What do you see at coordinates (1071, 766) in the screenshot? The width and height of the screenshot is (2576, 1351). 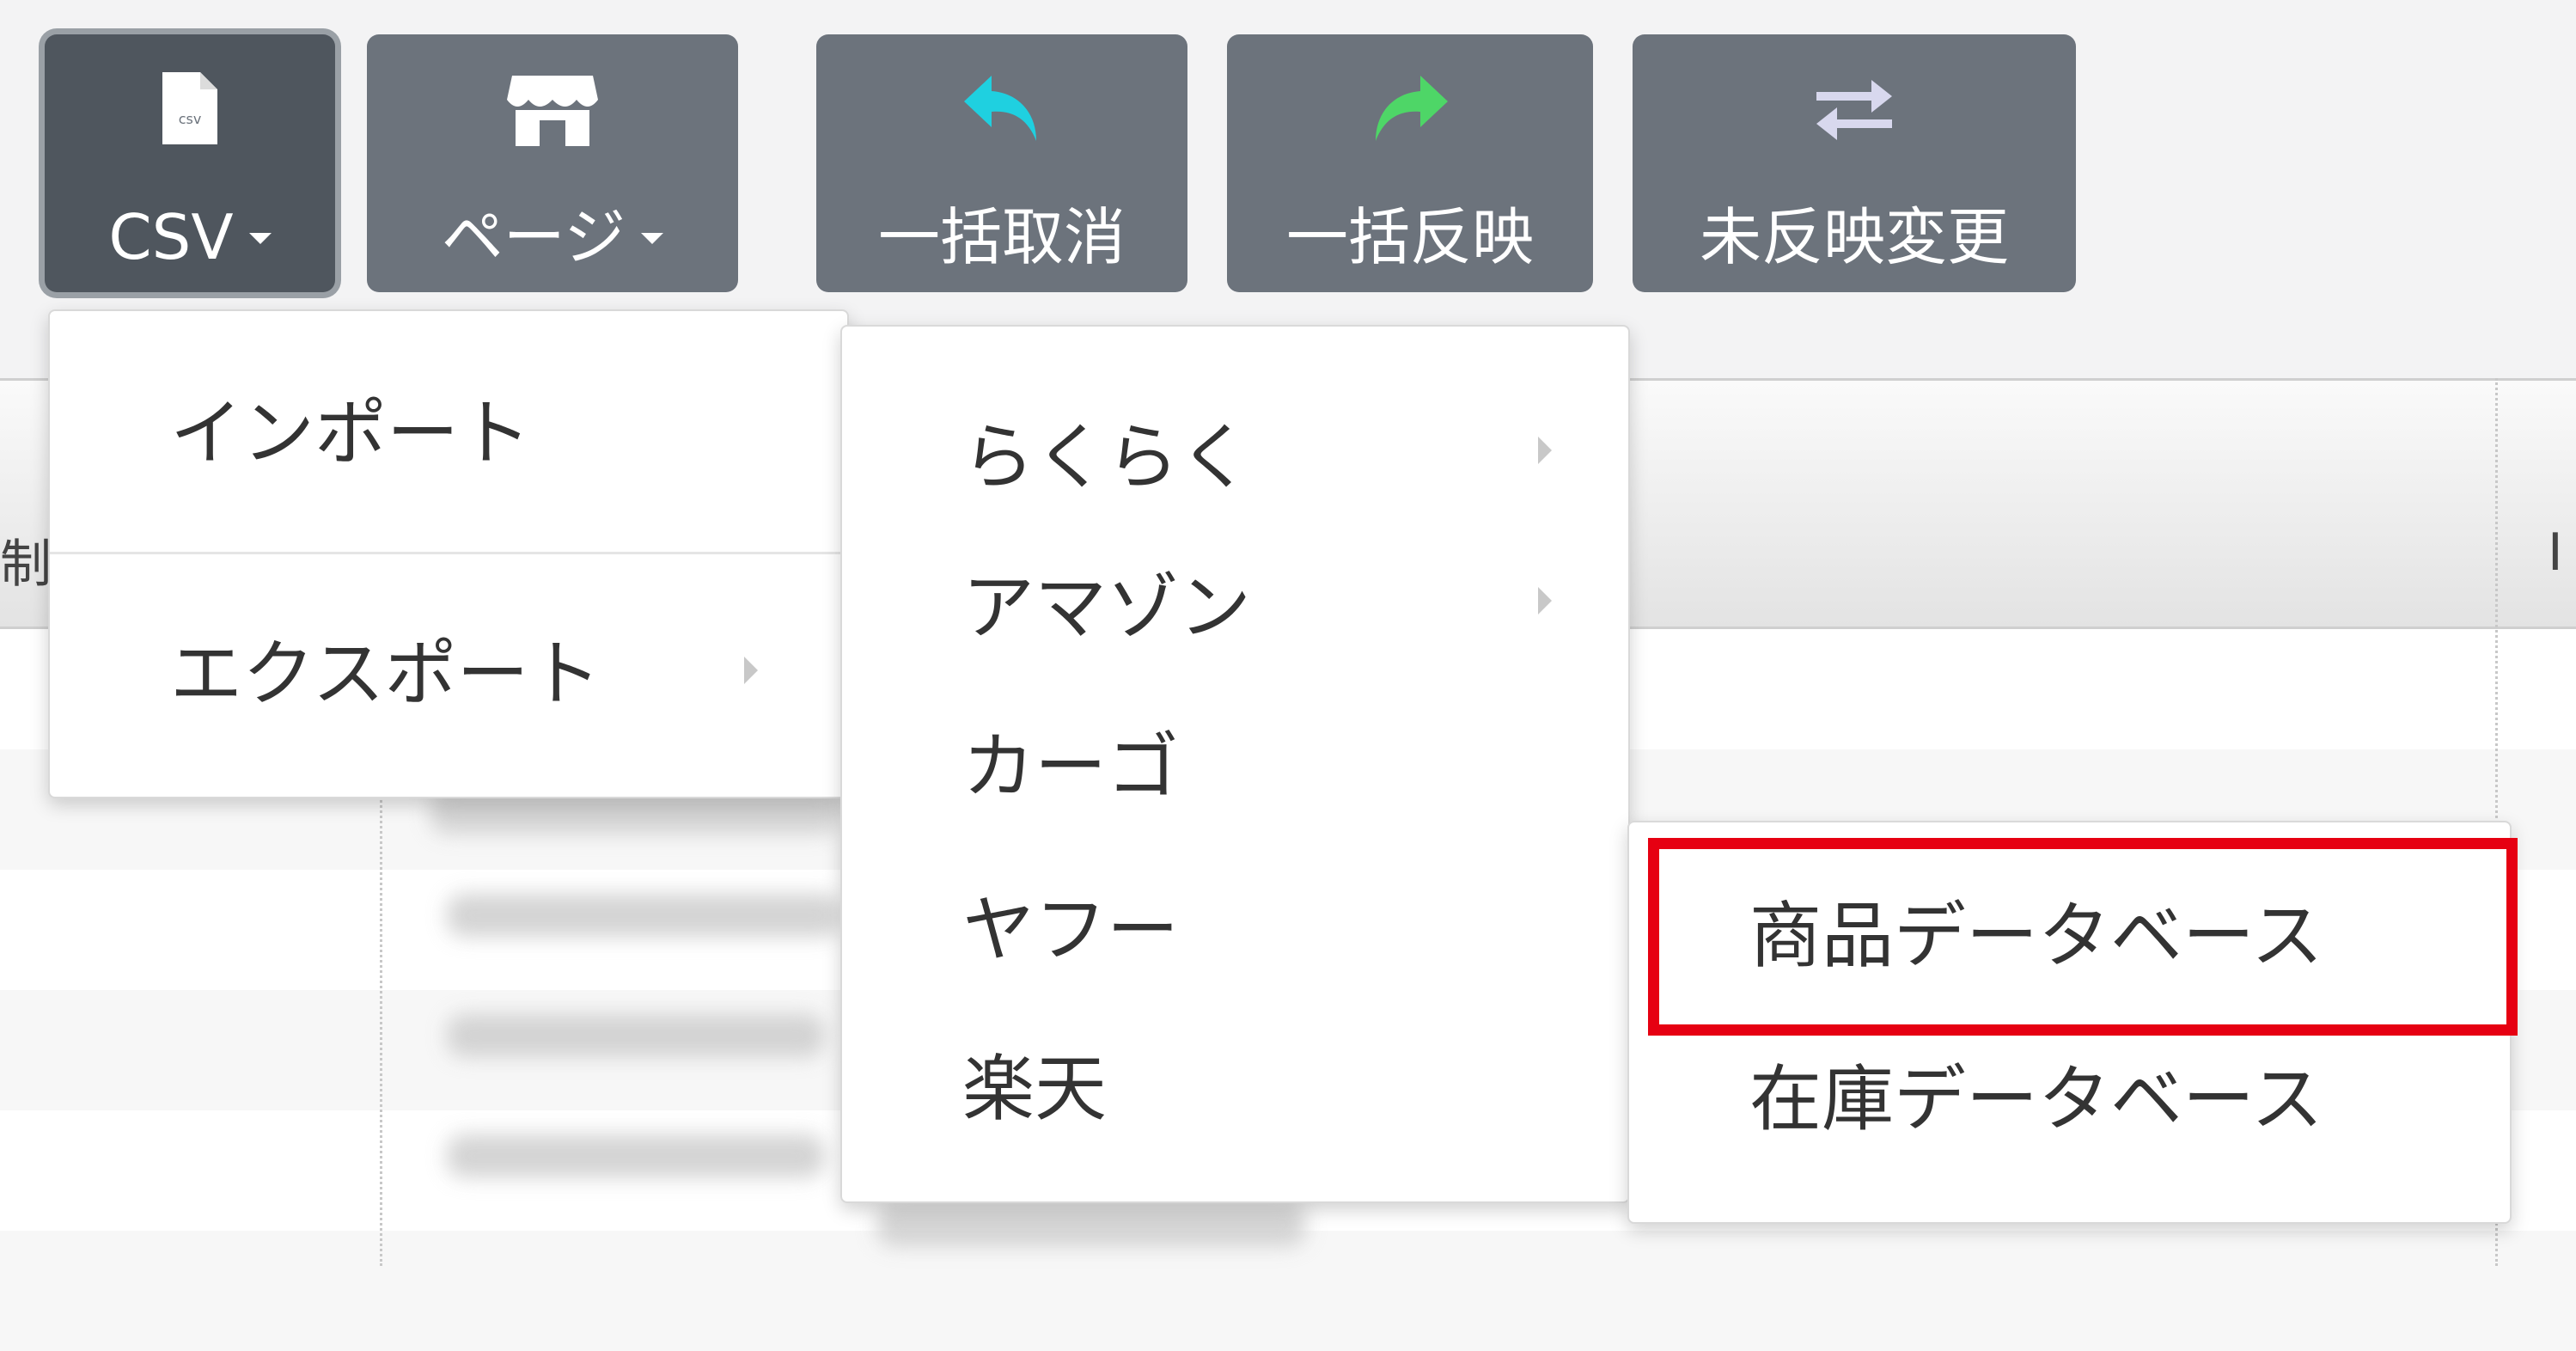 I see `menu-item-label: カーゴ` at bounding box center [1071, 766].